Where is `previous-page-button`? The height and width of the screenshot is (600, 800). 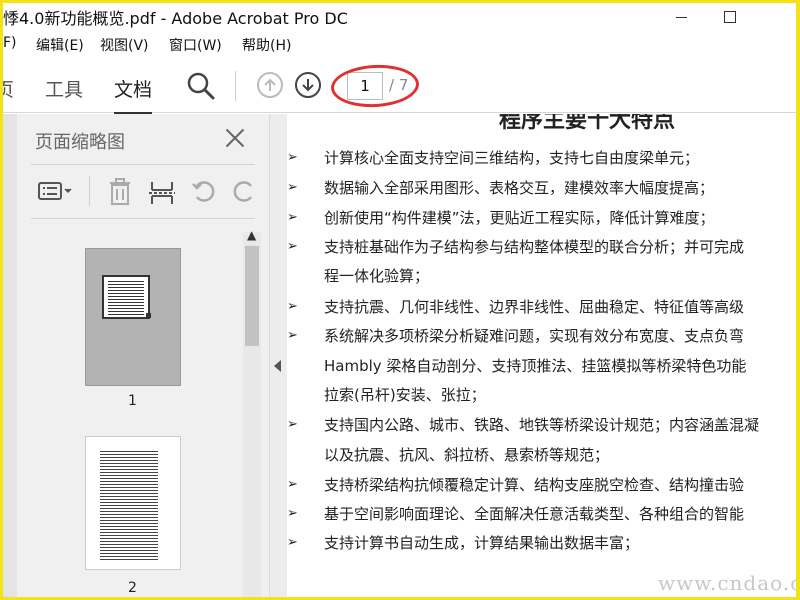
previous-page-button is located at coordinates (270, 85).